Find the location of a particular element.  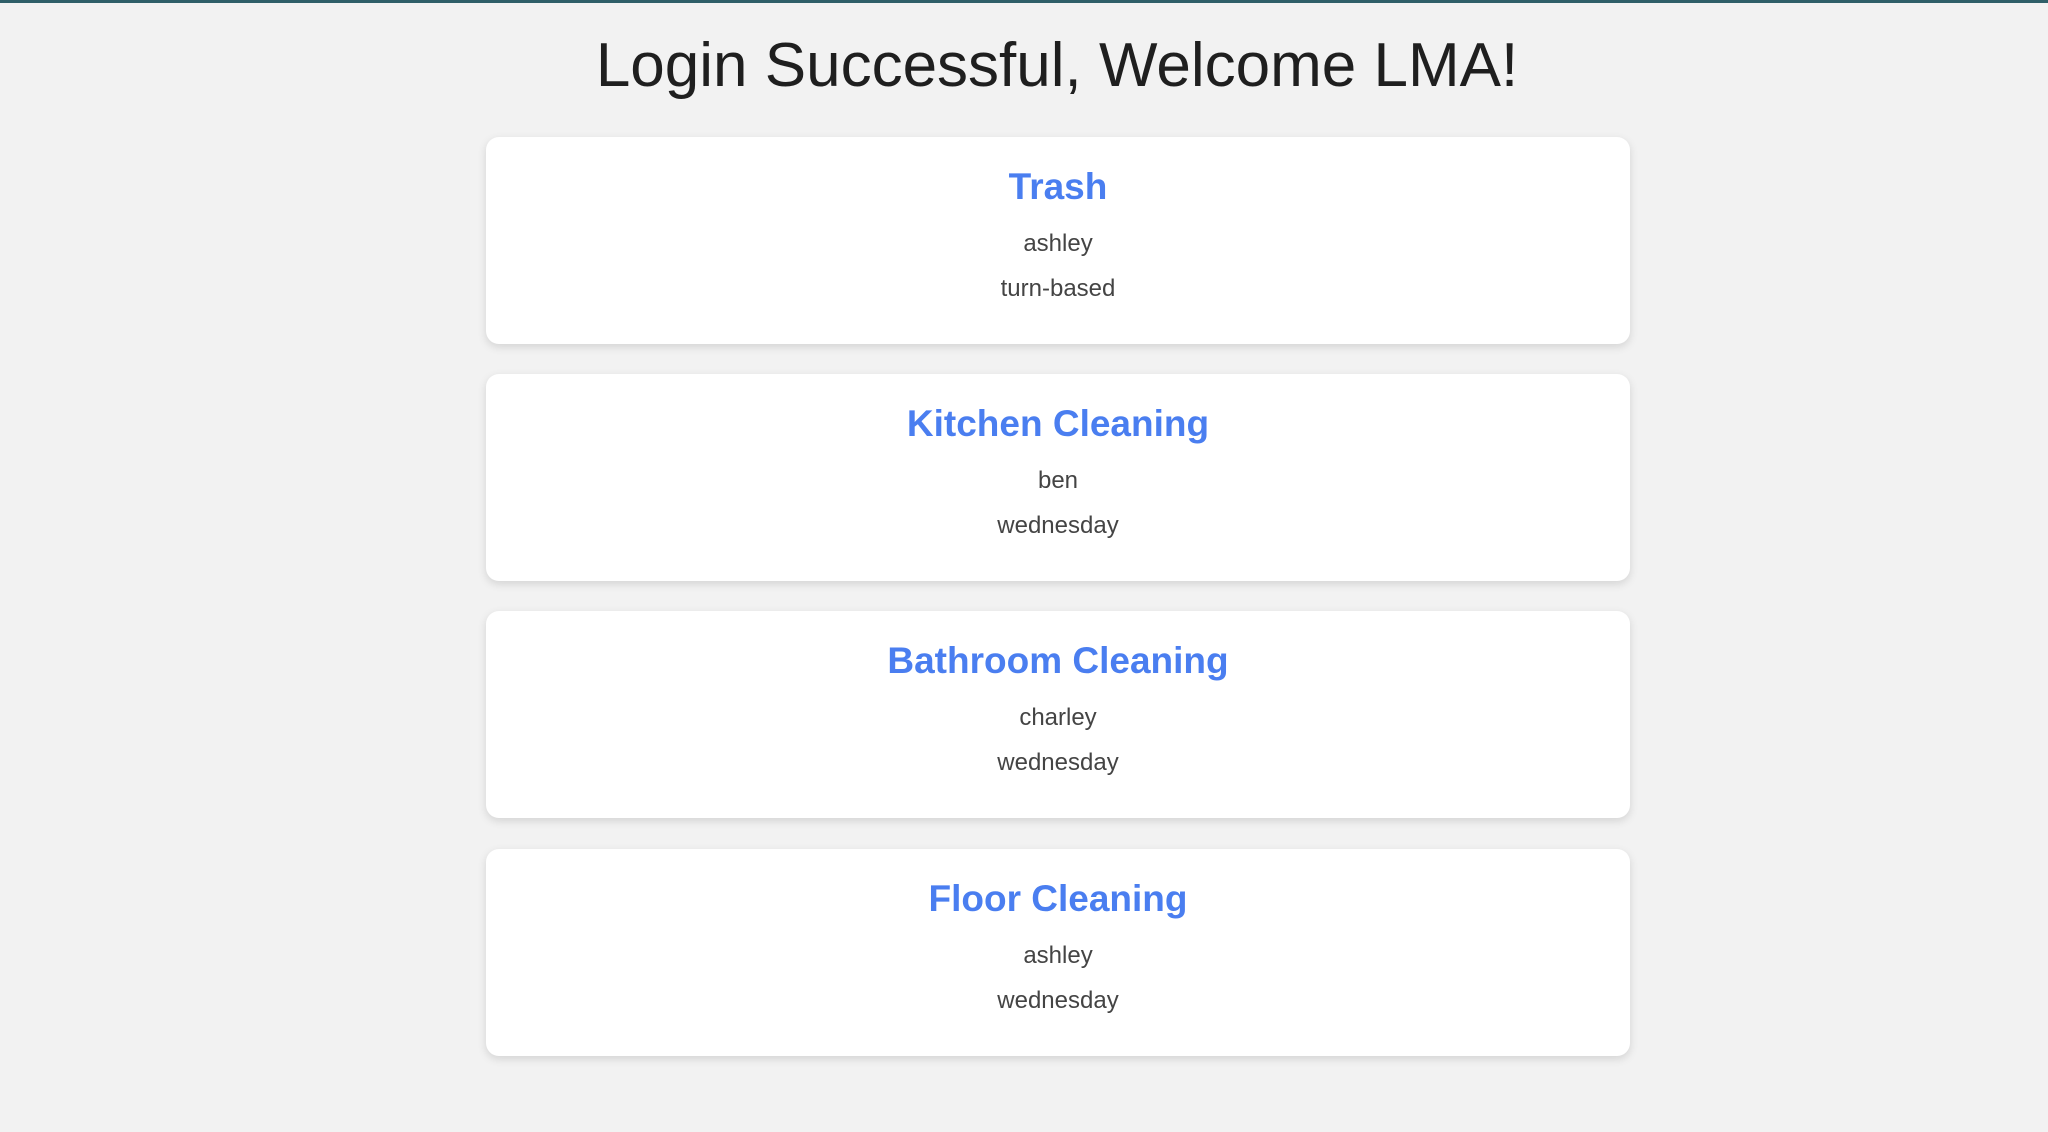

chore-title: Kitchen Cleaning is located at coordinates (1058, 423).